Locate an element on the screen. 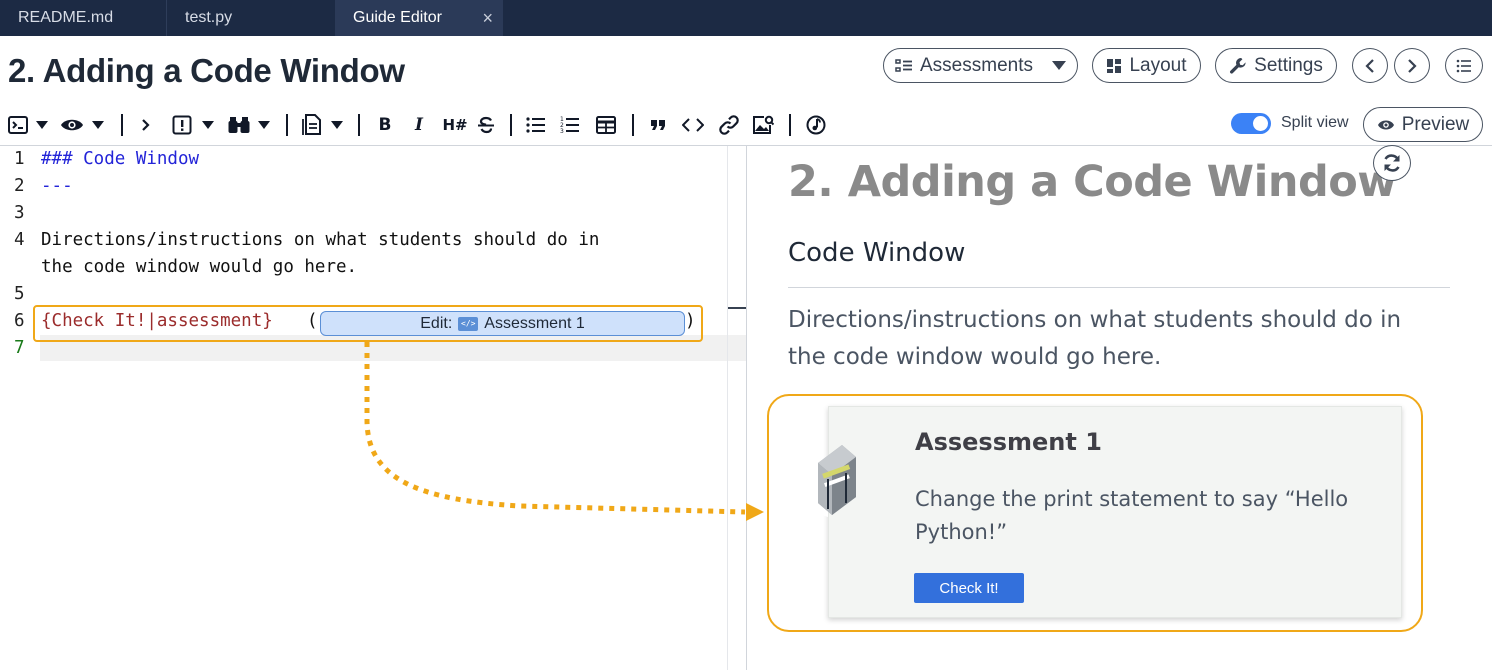 The width and height of the screenshot is (1492, 670). assessment-type-icon is located at coordinates (814, 481).